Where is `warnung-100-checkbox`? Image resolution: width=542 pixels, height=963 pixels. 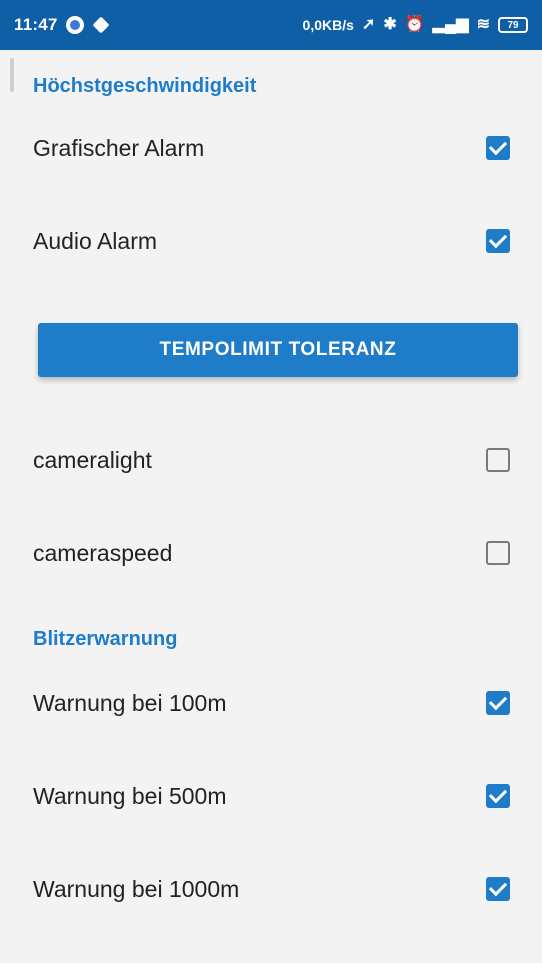 warnung-100-checkbox is located at coordinates (498, 703).